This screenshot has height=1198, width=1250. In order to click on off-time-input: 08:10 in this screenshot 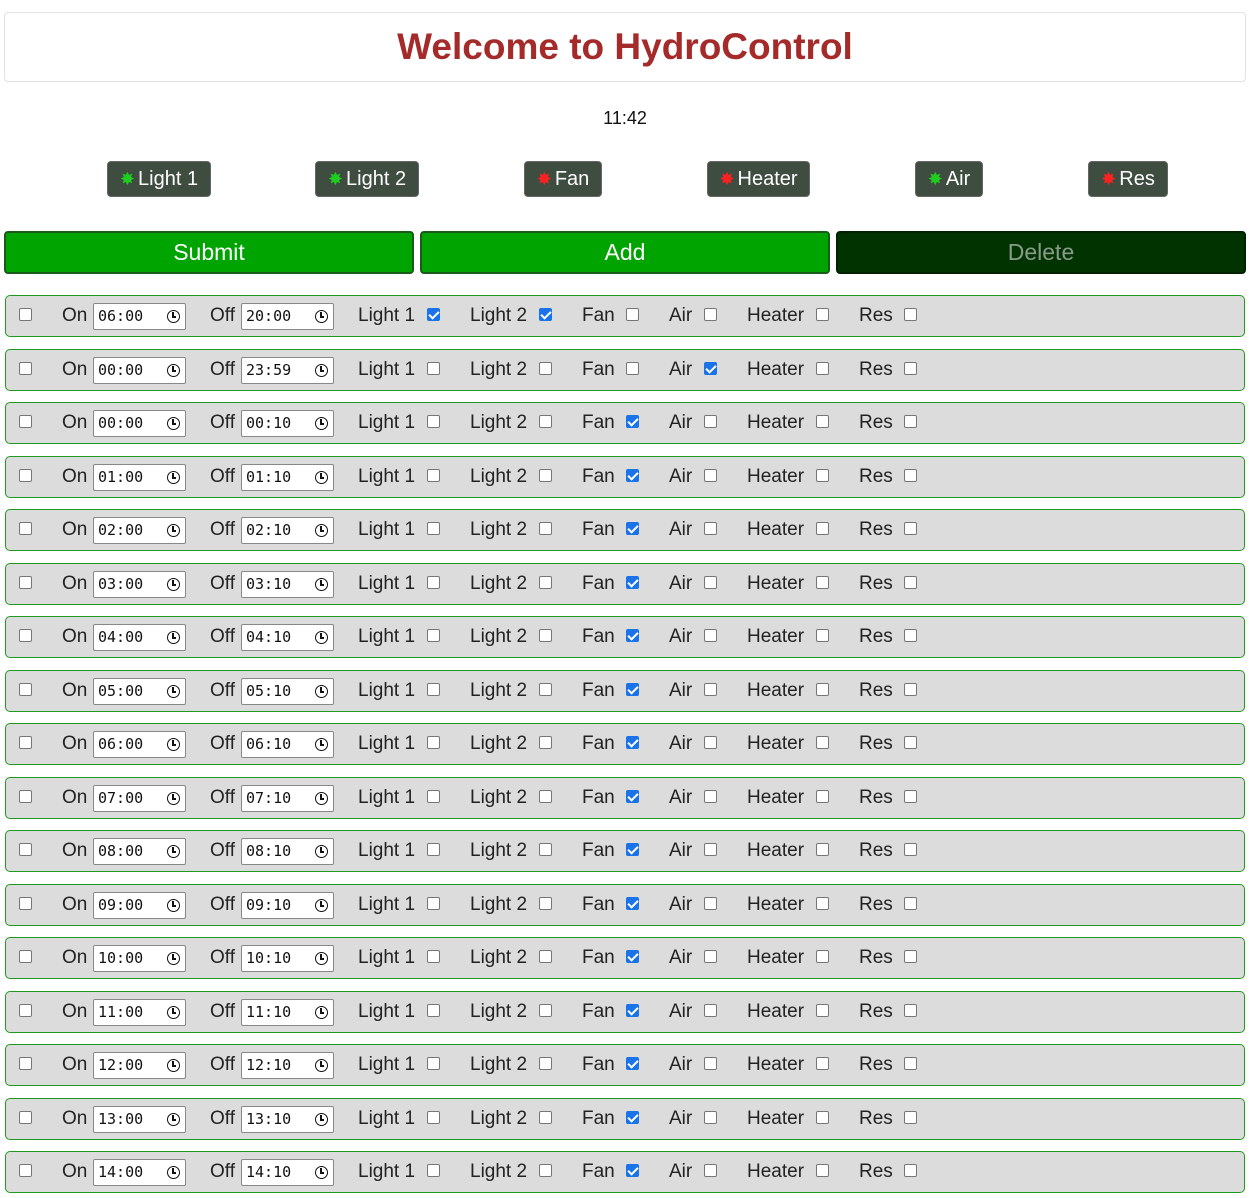, I will do `click(287, 851)`.